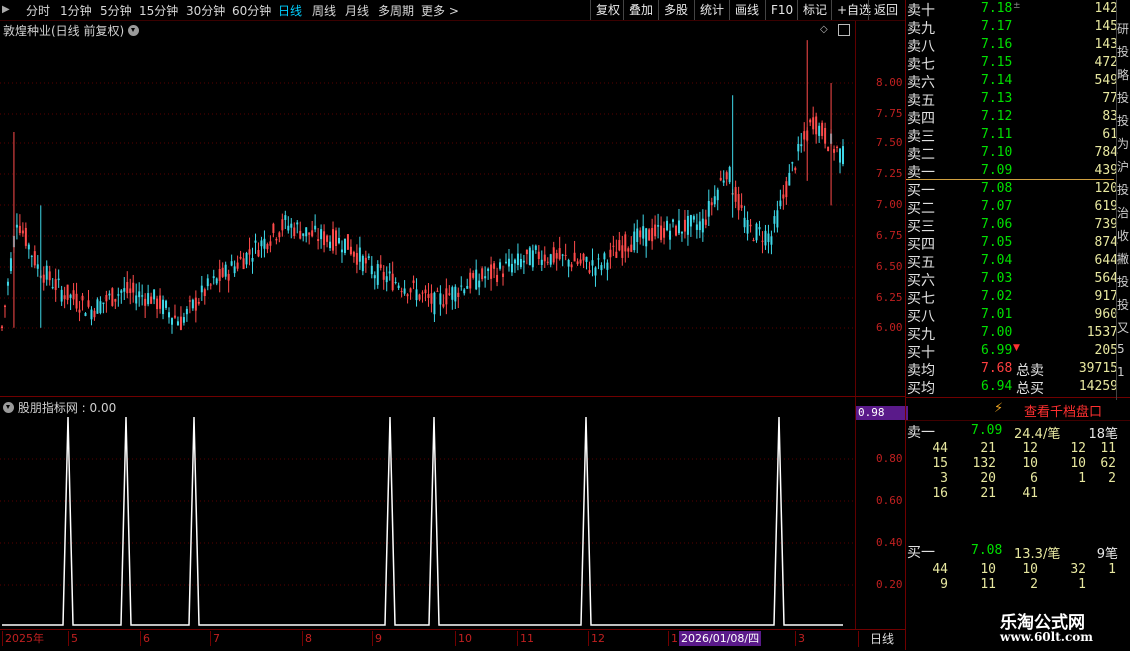 This screenshot has height=651, width=1130. Describe the element at coordinates (607, 10) in the screenshot. I see `restore-rights-button: 复权` at that location.